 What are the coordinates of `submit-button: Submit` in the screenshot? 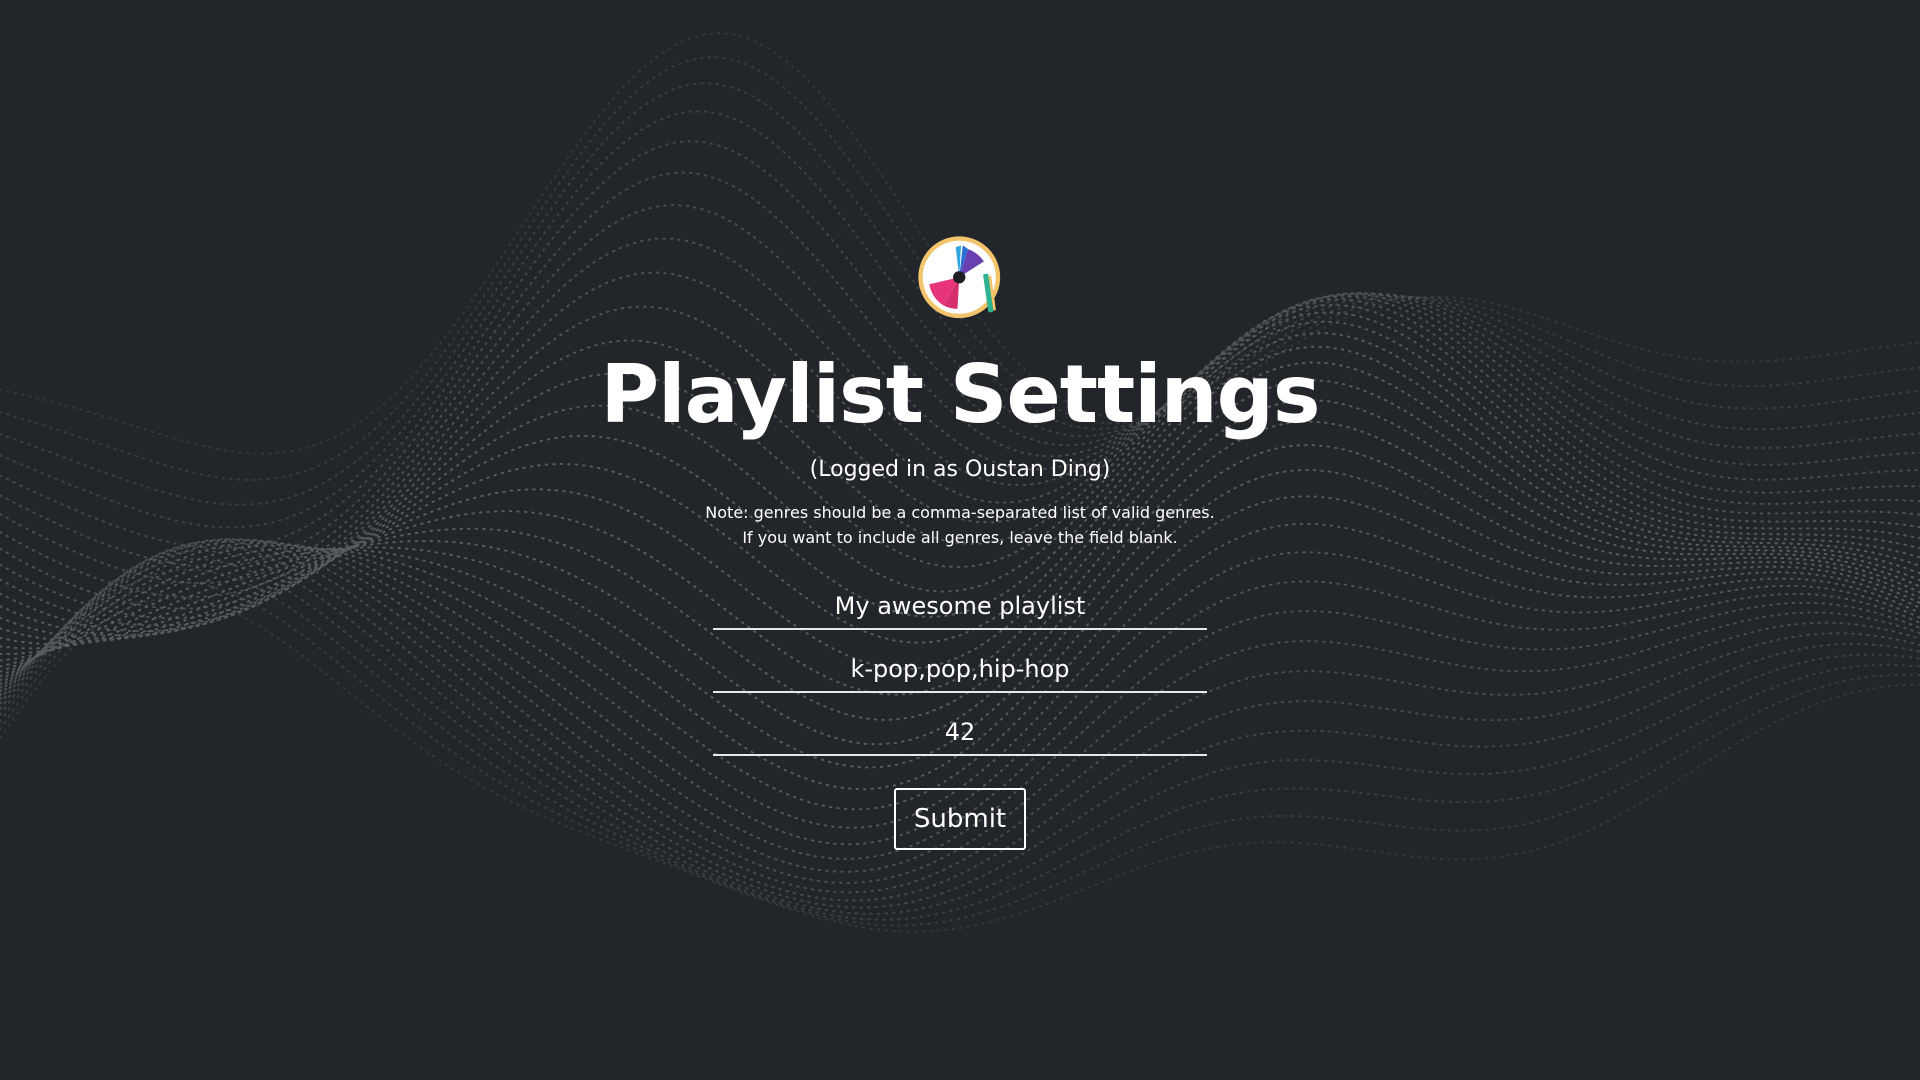 It's located at (960, 819).